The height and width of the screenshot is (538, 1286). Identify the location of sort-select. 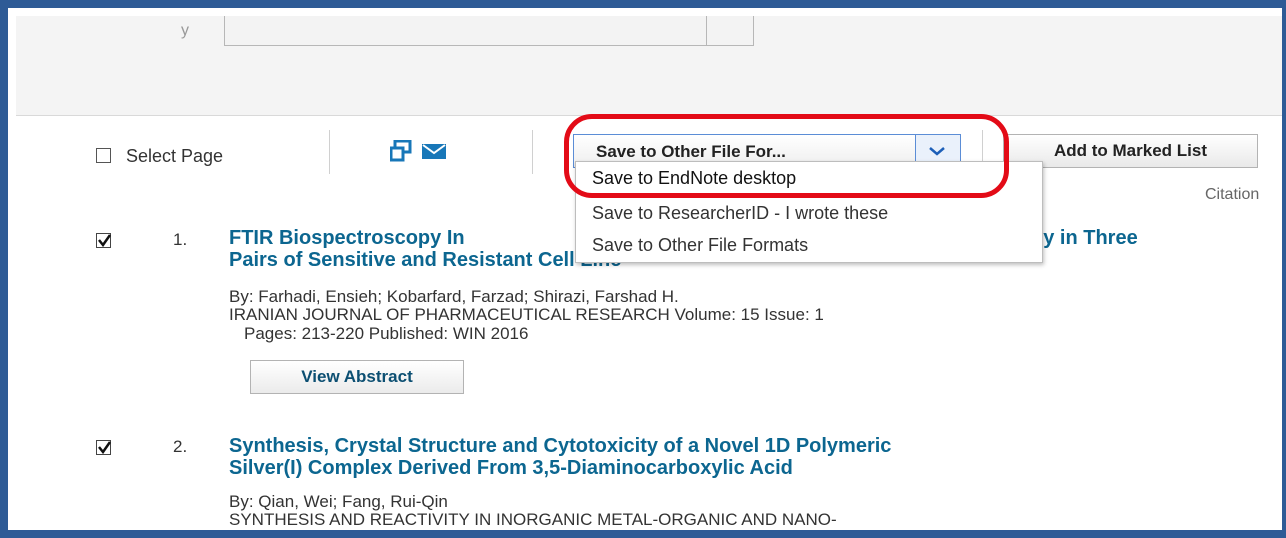
(489, 31).